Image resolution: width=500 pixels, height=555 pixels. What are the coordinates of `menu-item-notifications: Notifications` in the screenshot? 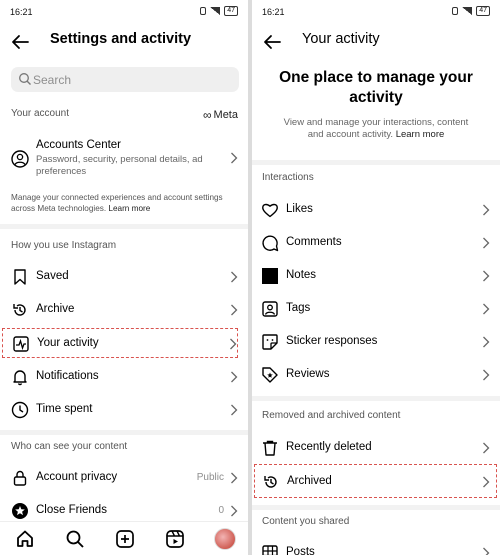 It's located at (124, 377).